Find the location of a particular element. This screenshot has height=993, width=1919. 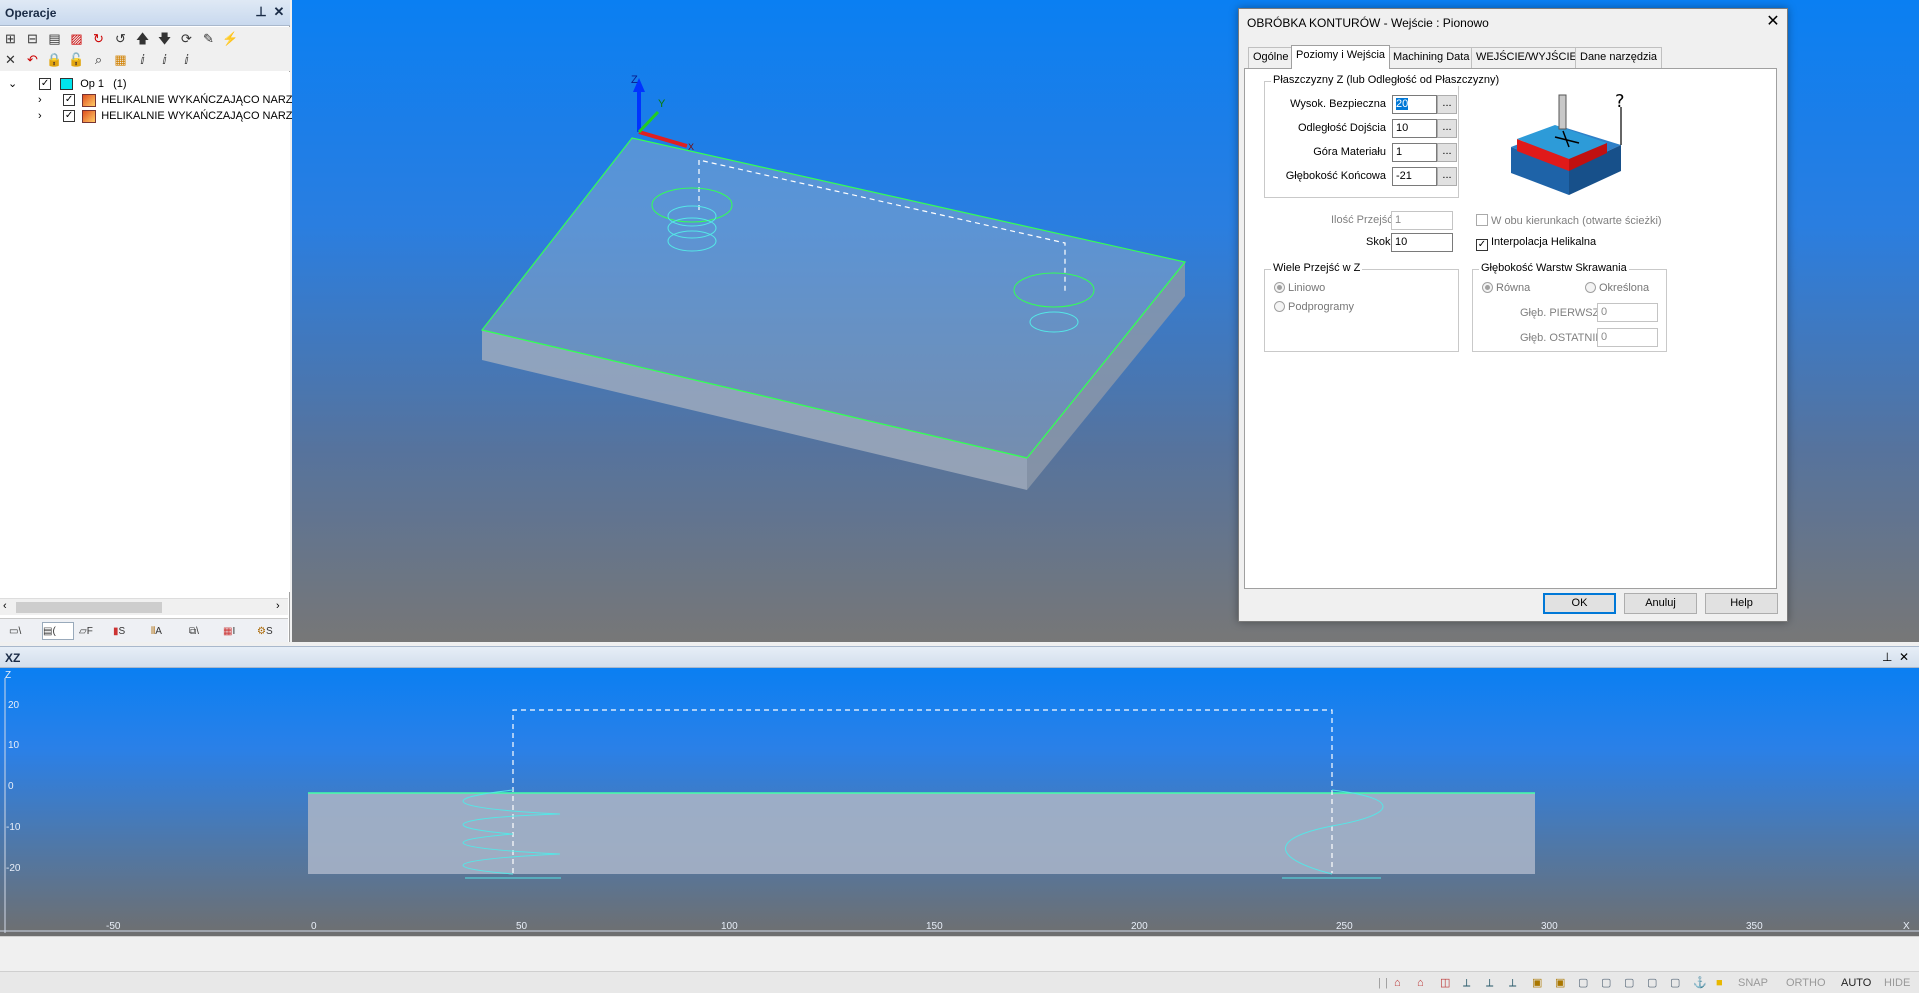

box-view-1-icon: ▣ is located at coordinates (1537, 983).